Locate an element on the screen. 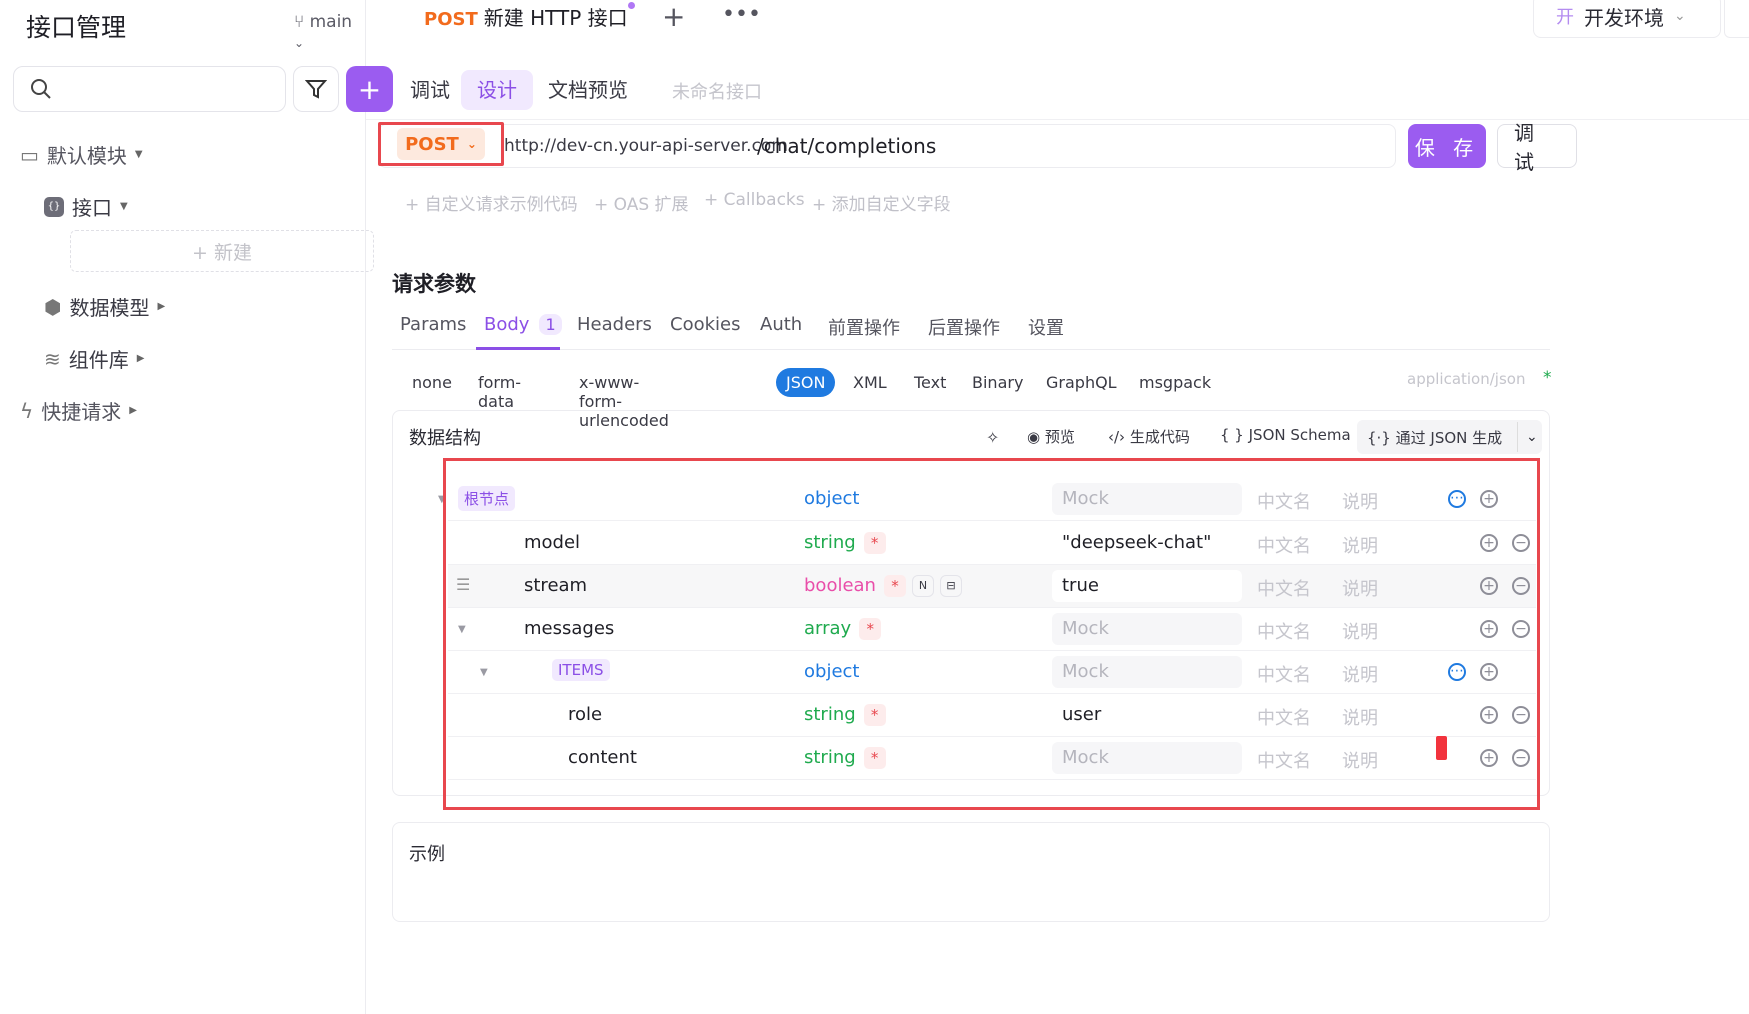 Image resolution: width=1749 pixels, height=1014 pixels. code-icon: ‹/› is located at coordinates (1119, 437).